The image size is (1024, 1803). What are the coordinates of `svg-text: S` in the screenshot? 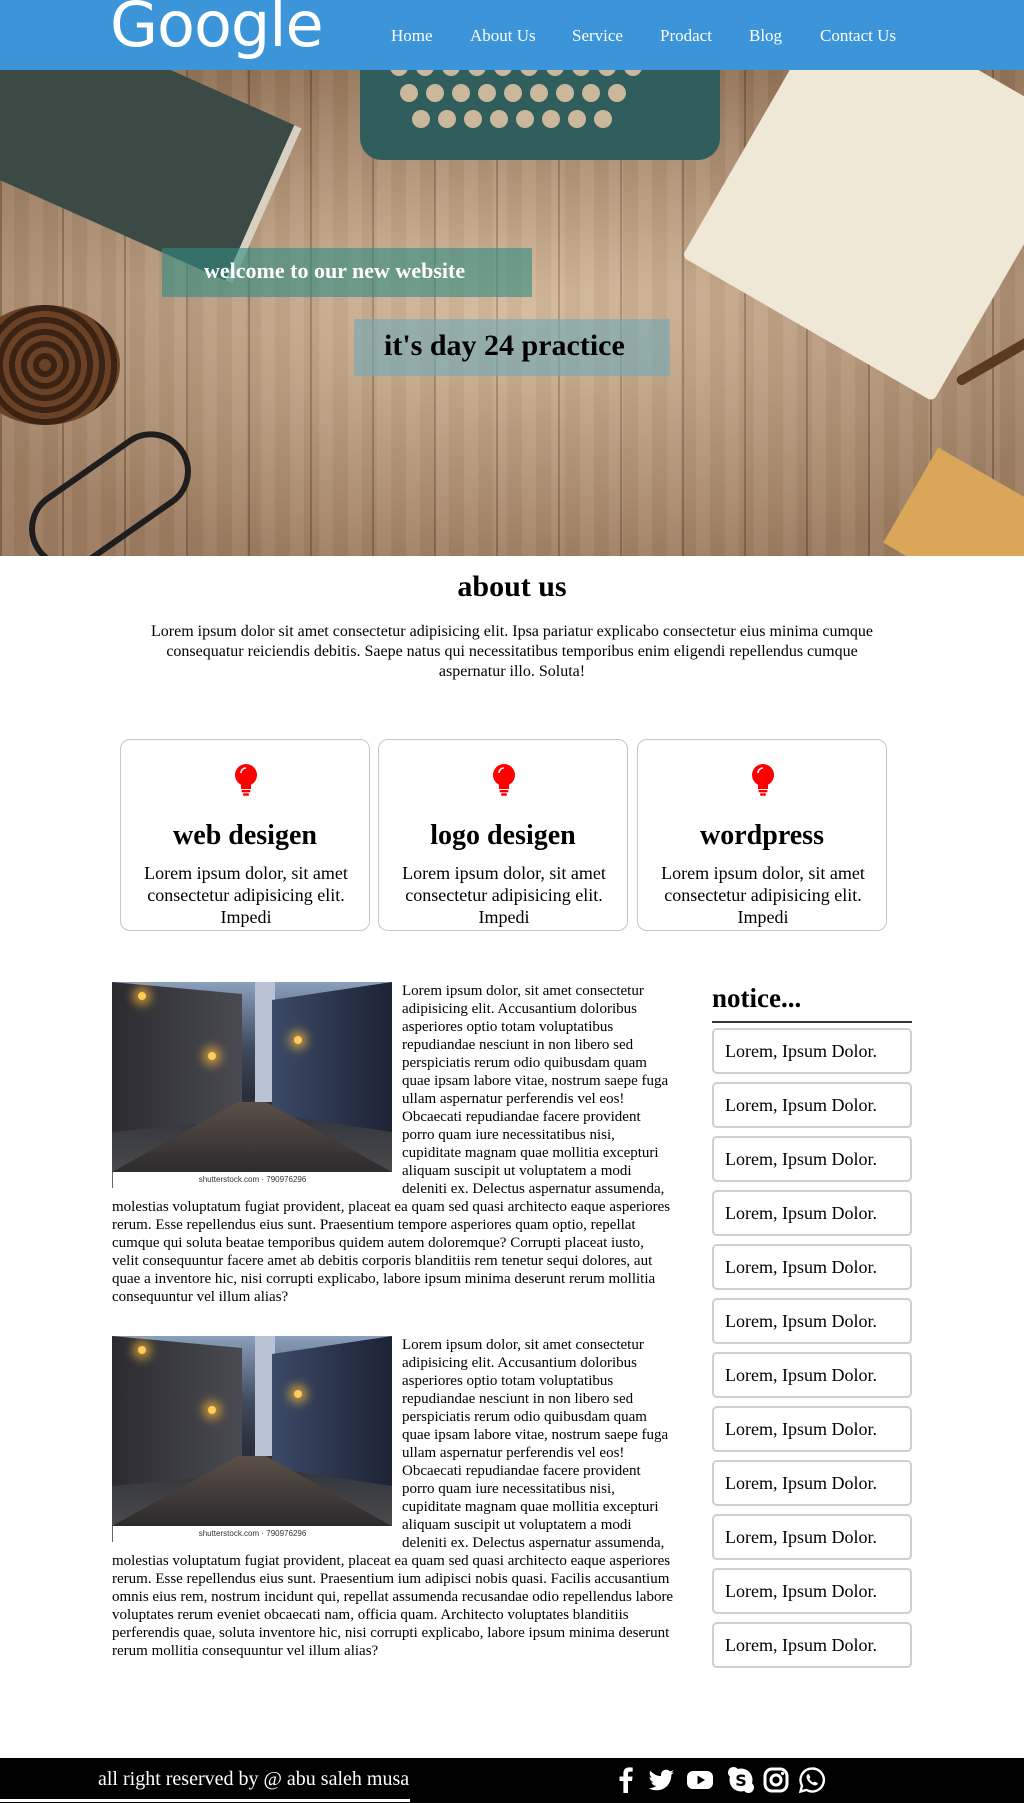 It's located at (741, 1780).